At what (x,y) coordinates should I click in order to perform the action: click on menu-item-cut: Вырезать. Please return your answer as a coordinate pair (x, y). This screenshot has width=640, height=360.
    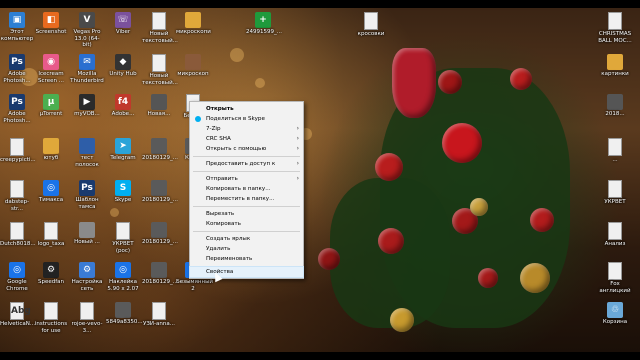
    Looking at the image, I should click on (246, 214).